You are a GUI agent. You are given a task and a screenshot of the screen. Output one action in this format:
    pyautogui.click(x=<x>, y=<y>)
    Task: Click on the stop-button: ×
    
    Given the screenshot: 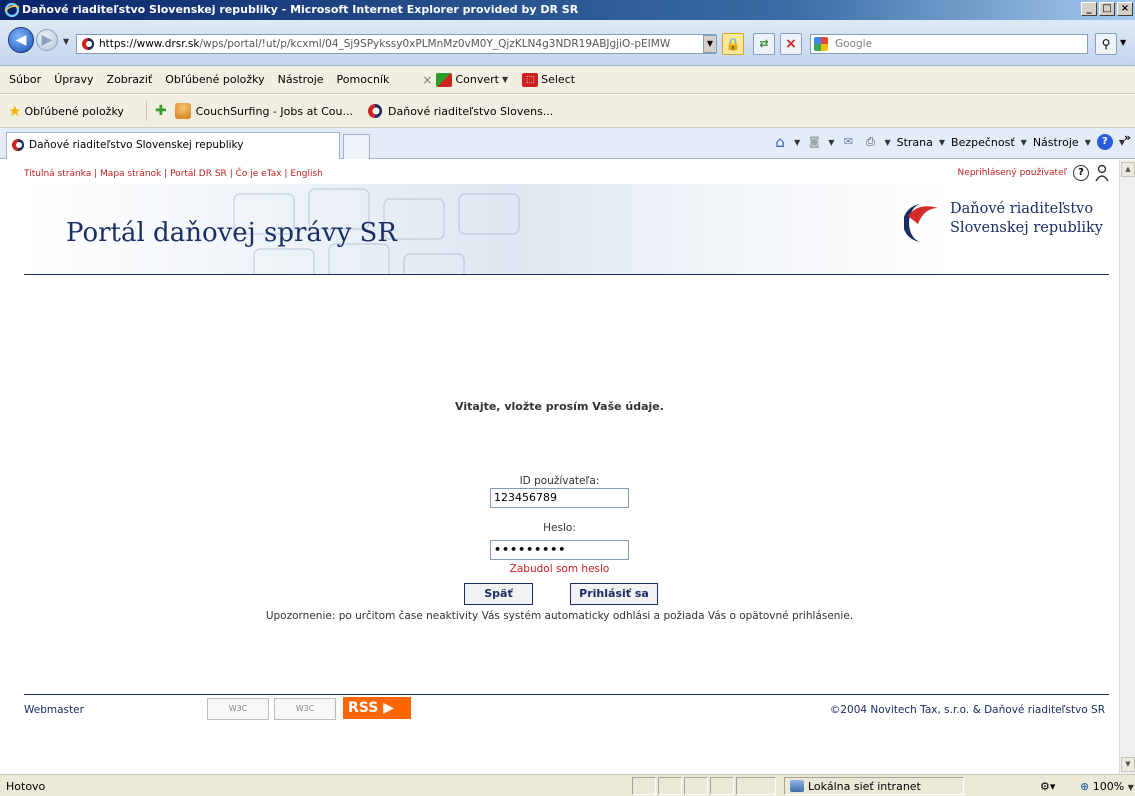 What is the action you would take?
    pyautogui.click(x=791, y=44)
    